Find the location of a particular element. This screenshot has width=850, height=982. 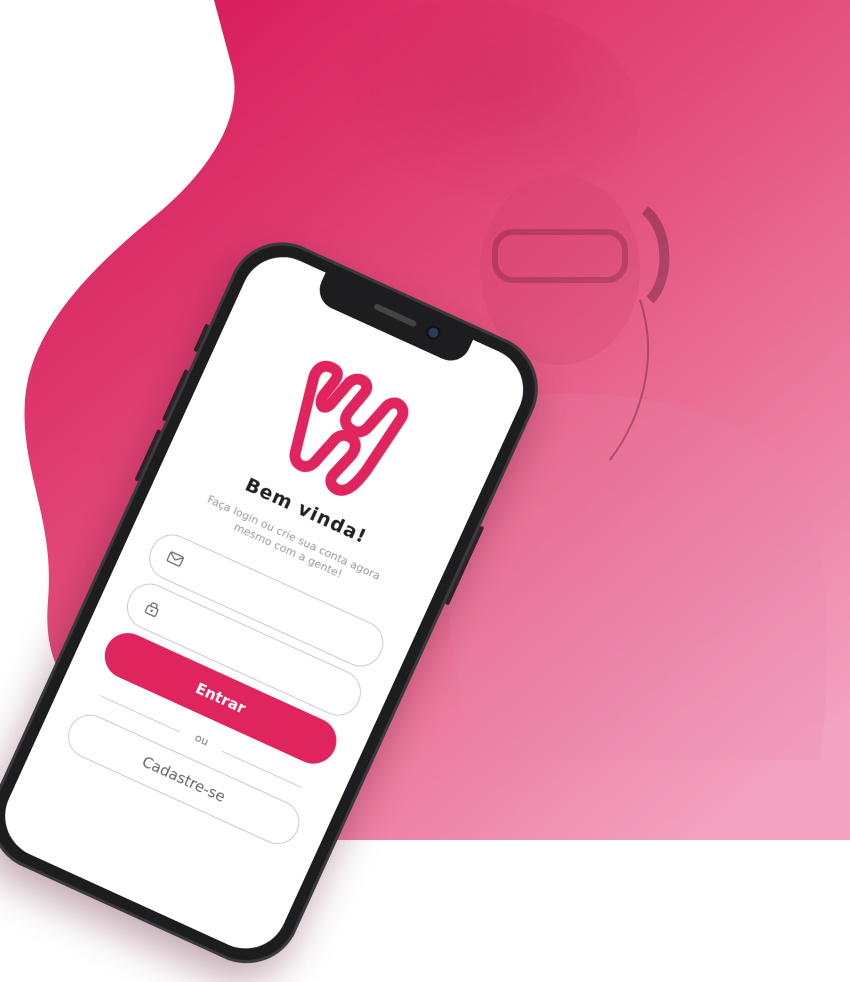

envelope-icon is located at coordinates (175, 559).